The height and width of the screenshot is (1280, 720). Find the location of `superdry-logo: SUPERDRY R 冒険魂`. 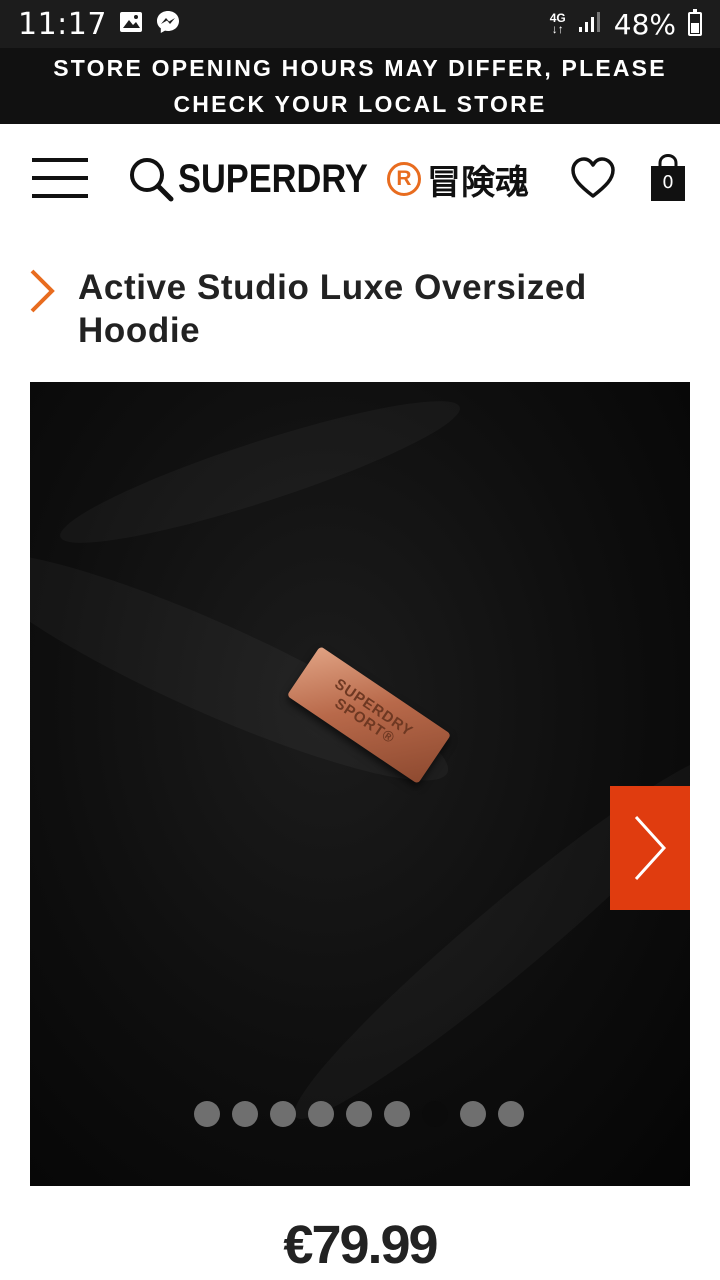

superdry-logo: SUPERDRY R 冒険魂 is located at coordinates (353, 179).